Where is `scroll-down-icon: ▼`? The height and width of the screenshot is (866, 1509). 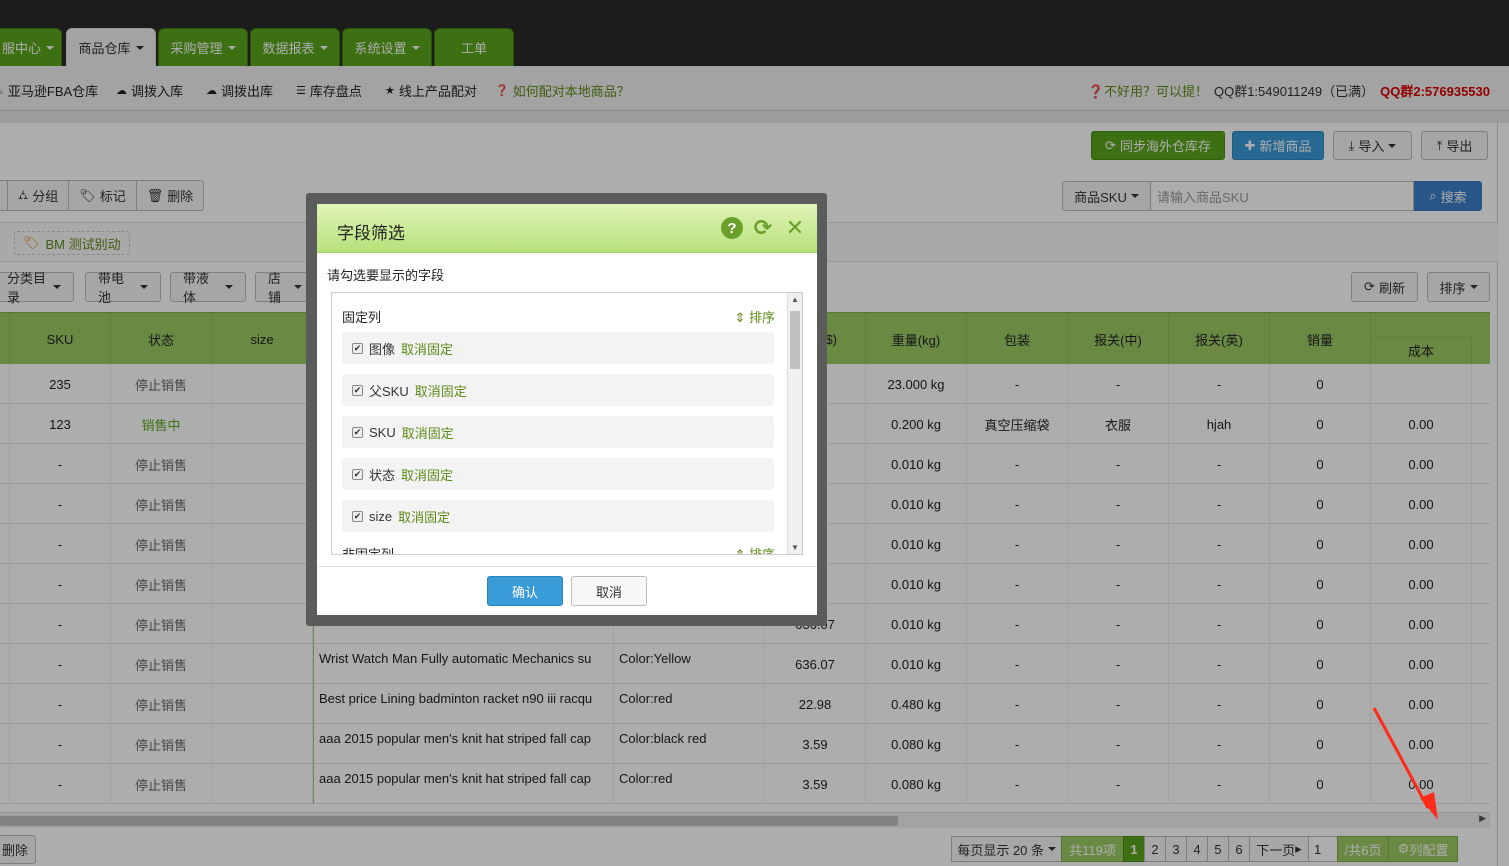
scroll-down-icon: ▼ is located at coordinates (795, 547).